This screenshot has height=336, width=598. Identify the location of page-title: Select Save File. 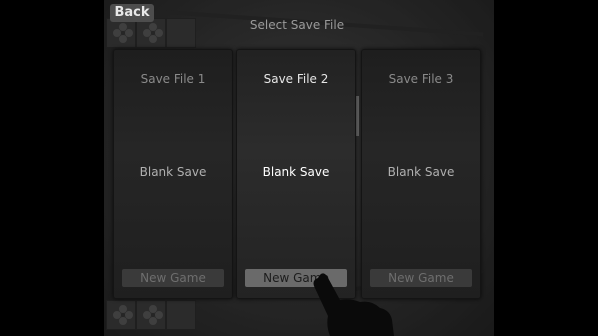
(297, 25).